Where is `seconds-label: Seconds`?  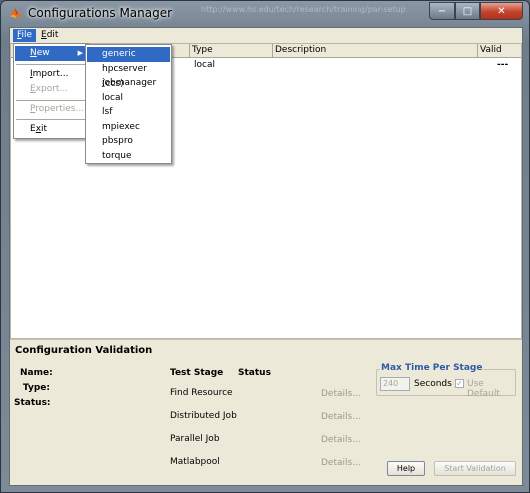
seconds-label: Seconds is located at coordinates (433, 384).